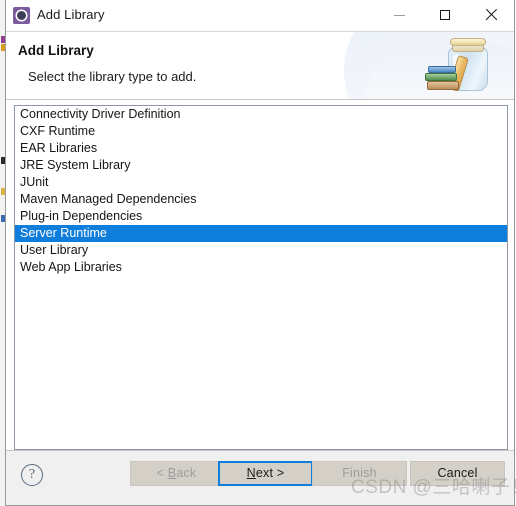 This screenshot has height=506, width=516. What do you see at coordinates (270, 473) in the screenshot?
I see `button-label: ext >` at bounding box center [270, 473].